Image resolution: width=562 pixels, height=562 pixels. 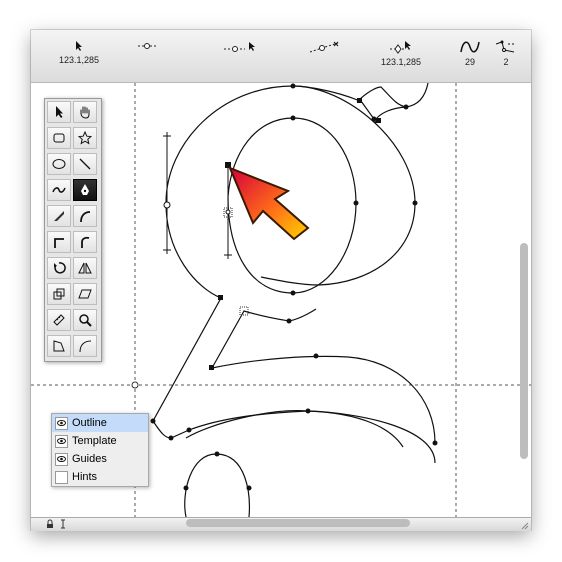 I want to click on arrow-tool-icon, so click(x=59, y=112).